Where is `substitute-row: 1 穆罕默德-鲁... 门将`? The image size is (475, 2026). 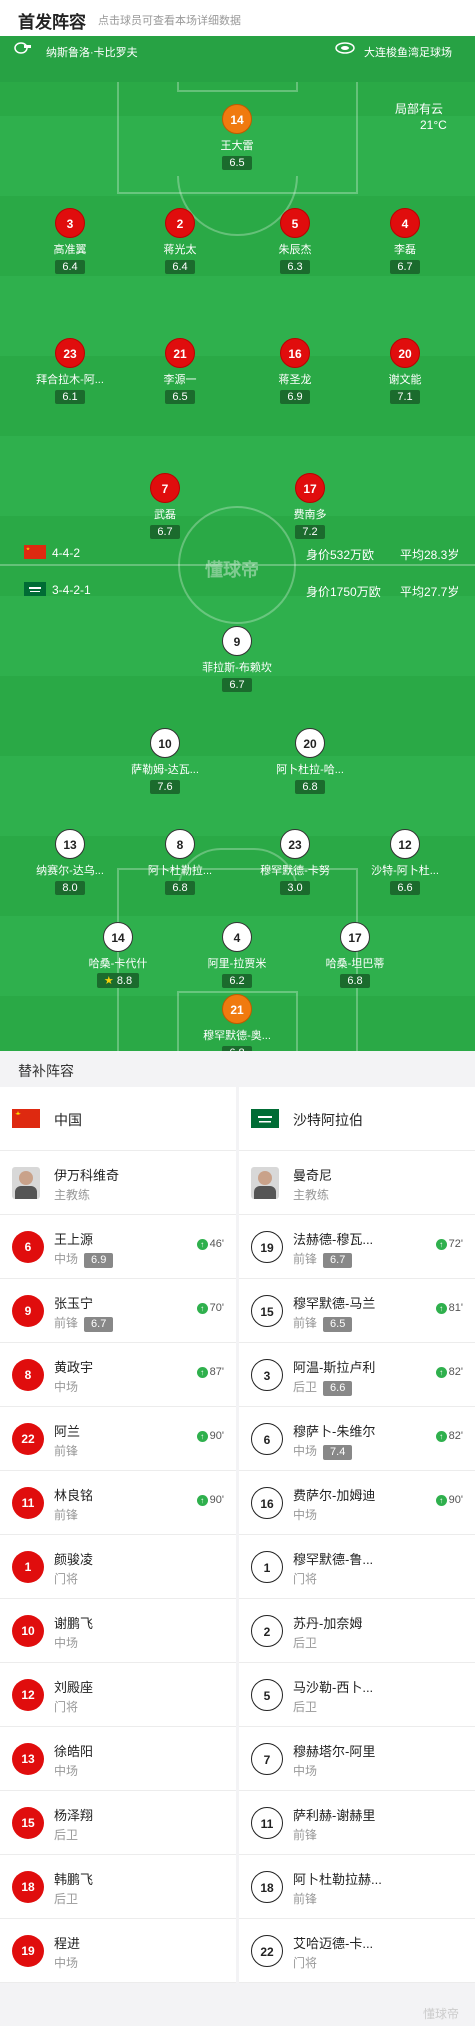
substitute-row: 1 穆罕默德-鲁... 门将 is located at coordinates (357, 1567).